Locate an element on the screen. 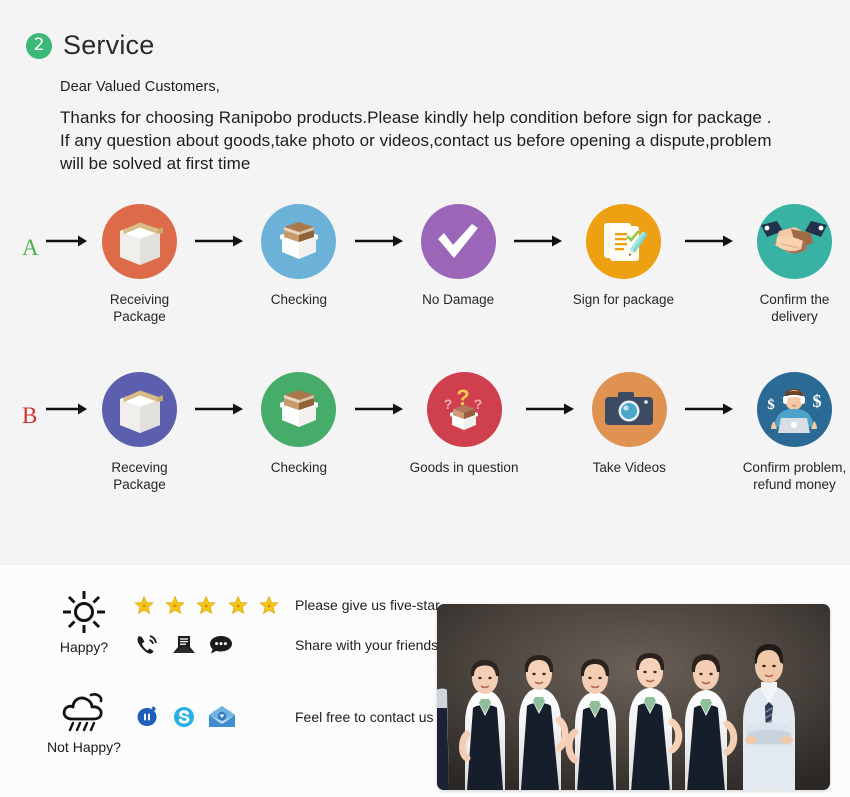 The height and width of the screenshot is (797, 850). not-happy-lines: Feel free to contact us is located at coordinates (284, 711).